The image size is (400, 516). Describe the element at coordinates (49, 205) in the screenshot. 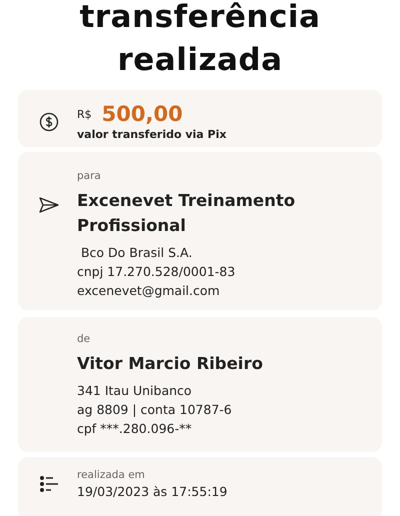

I see `send-icon` at that location.